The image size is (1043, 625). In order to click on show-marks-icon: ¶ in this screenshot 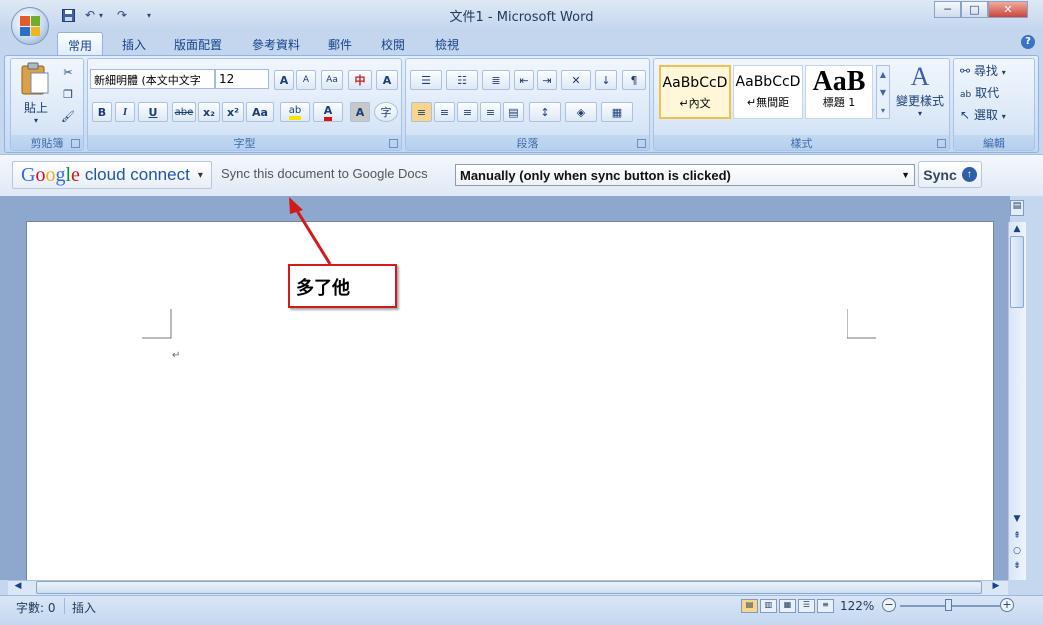, I will do `click(634, 80)`.